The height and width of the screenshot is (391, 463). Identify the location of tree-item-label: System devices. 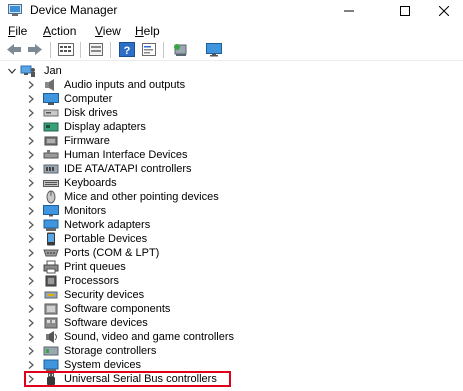
(103, 365).